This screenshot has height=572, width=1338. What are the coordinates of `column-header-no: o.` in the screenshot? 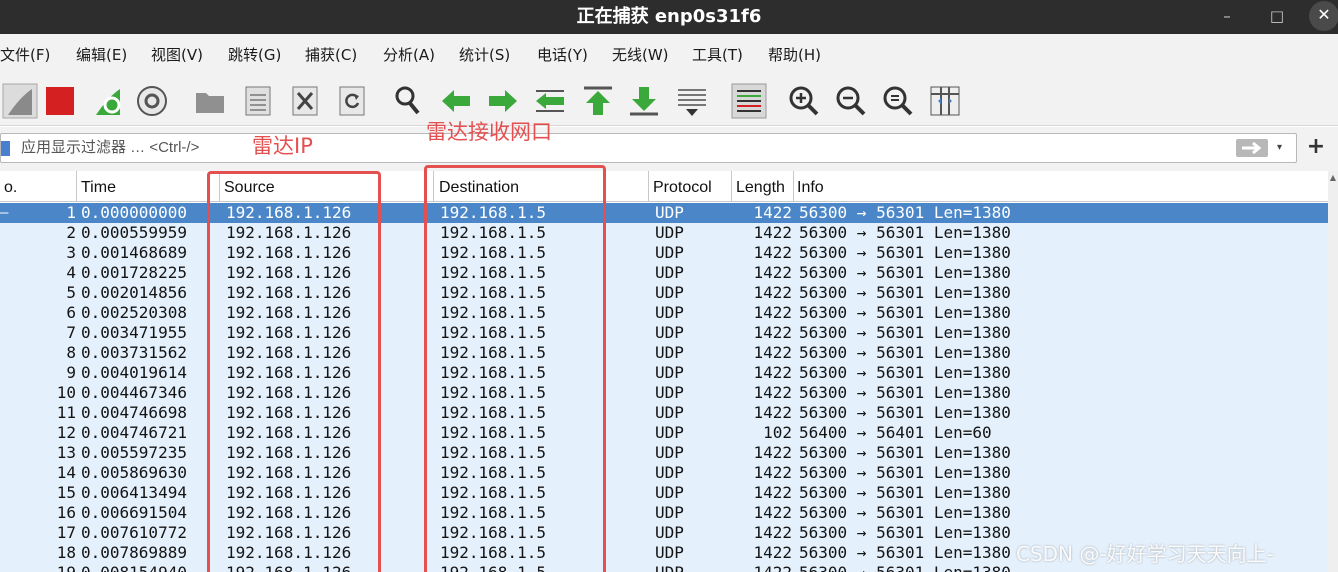 It's located at (8, 186).